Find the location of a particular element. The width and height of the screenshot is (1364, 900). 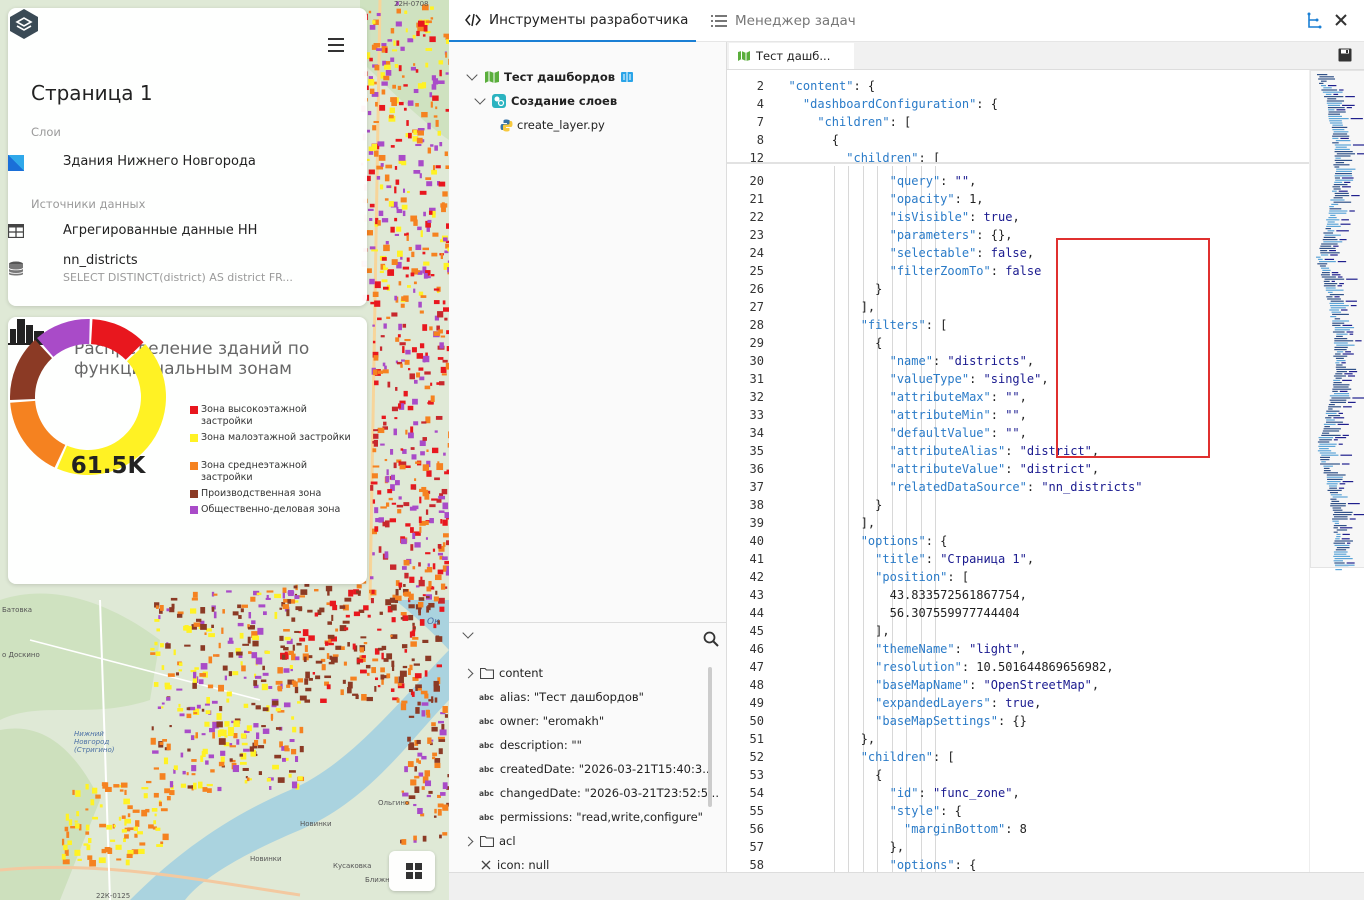

code-line: "attributeMin": "", is located at coordinates (958, 415).